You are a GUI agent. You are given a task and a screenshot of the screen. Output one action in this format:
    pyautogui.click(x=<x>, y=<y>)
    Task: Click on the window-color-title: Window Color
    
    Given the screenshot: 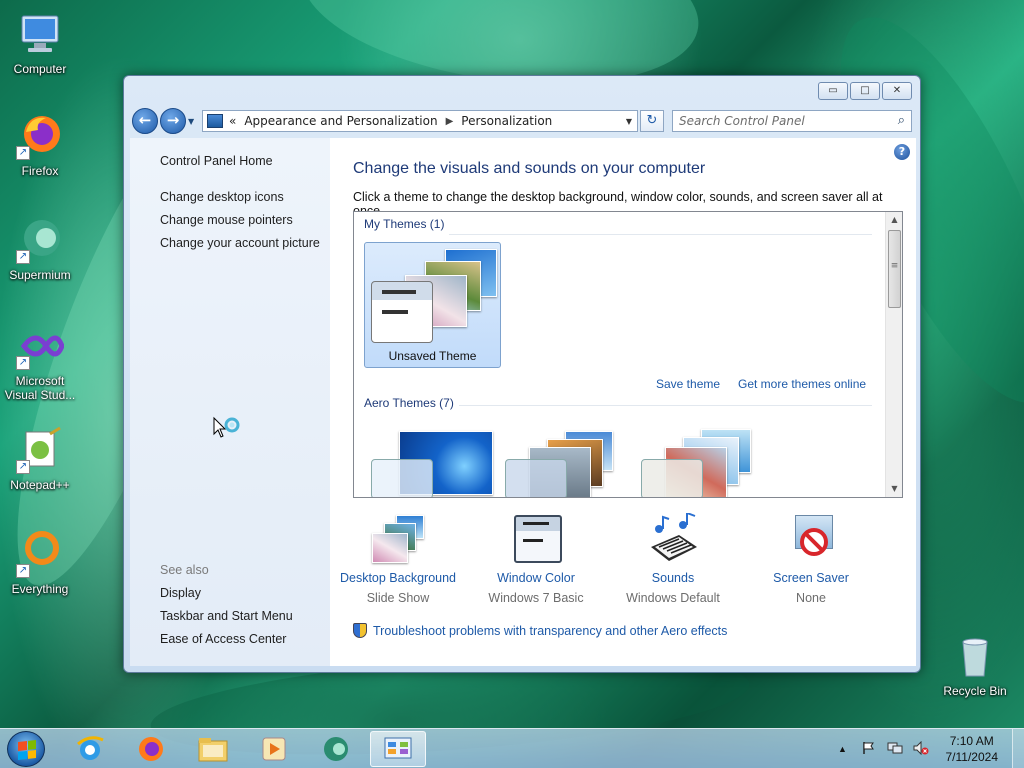 What is the action you would take?
    pyautogui.click(x=536, y=578)
    